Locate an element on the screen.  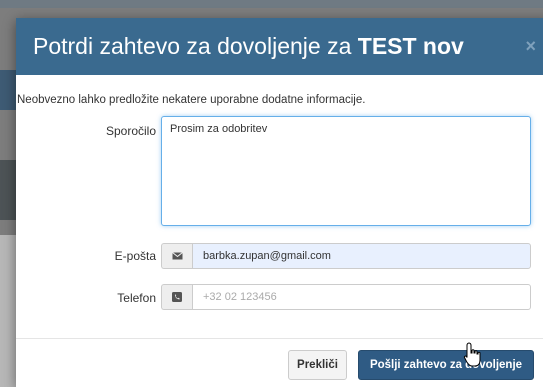
envelope-icon is located at coordinates (176, 256).